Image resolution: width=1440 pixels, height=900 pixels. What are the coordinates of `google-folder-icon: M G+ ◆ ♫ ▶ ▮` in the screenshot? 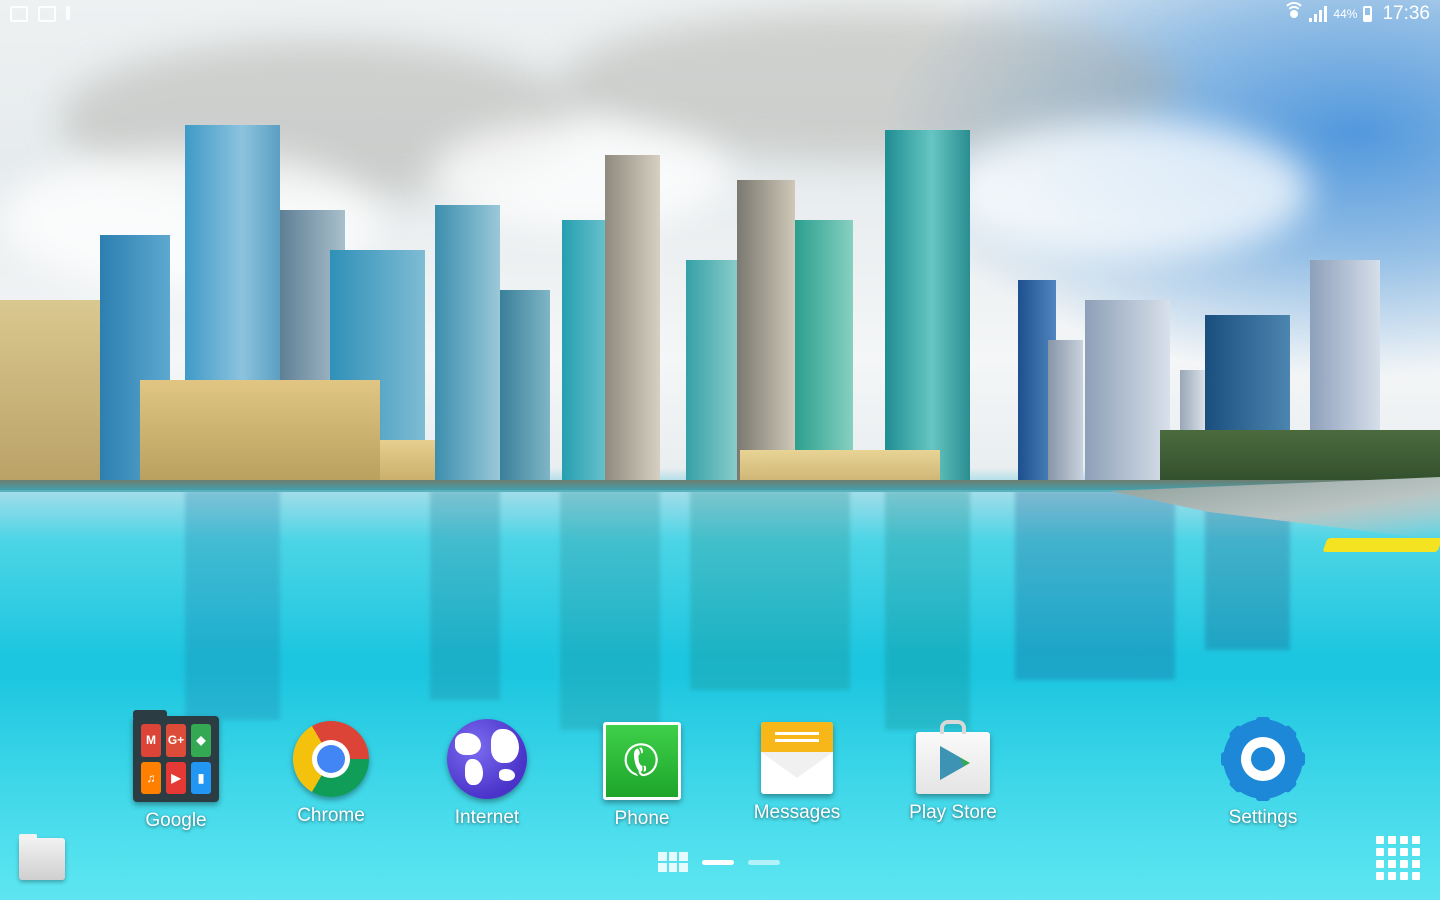 It's located at (176, 756).